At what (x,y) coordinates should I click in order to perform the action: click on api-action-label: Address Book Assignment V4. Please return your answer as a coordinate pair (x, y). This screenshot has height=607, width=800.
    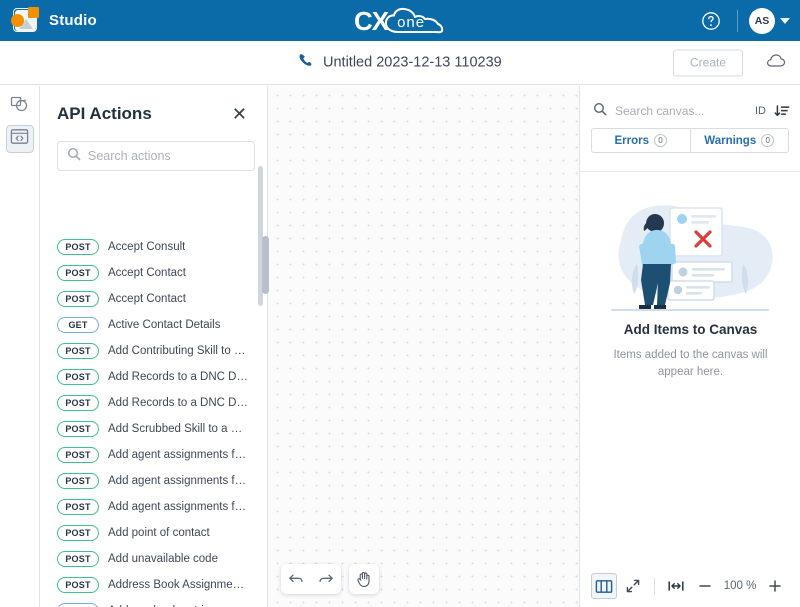
    Looking at the image, I should click on (179, 585).